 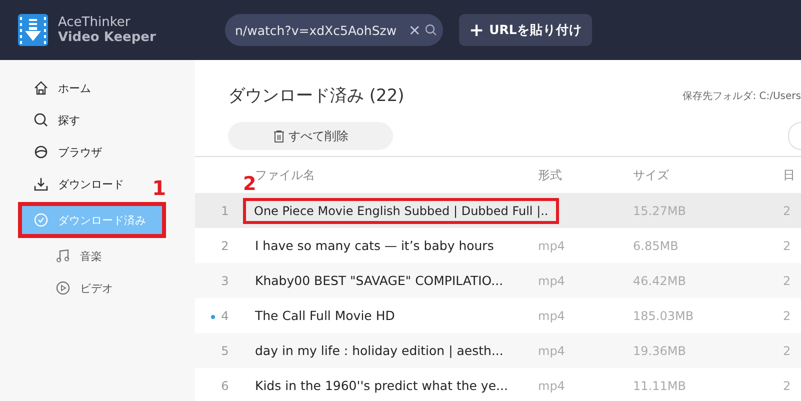 I want to click on file-name: One Piece Movie English Subbed | Dubbed Full |.., so click(x=401, y=211).